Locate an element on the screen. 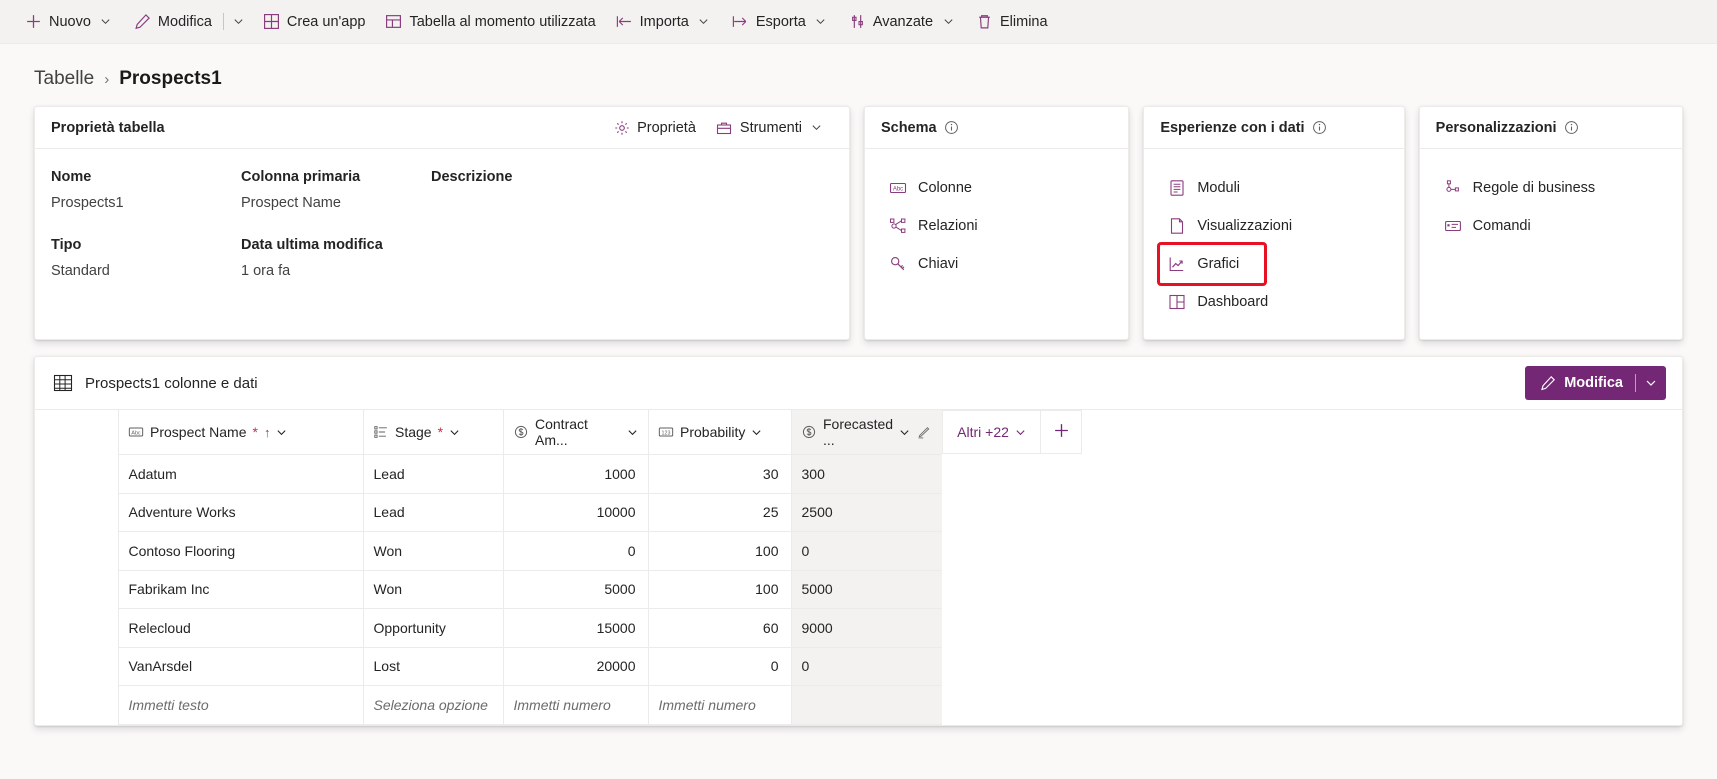 The image size is (1717, 779). sidebar-item-keys: Chiavi is located at coordinates (996, 264).